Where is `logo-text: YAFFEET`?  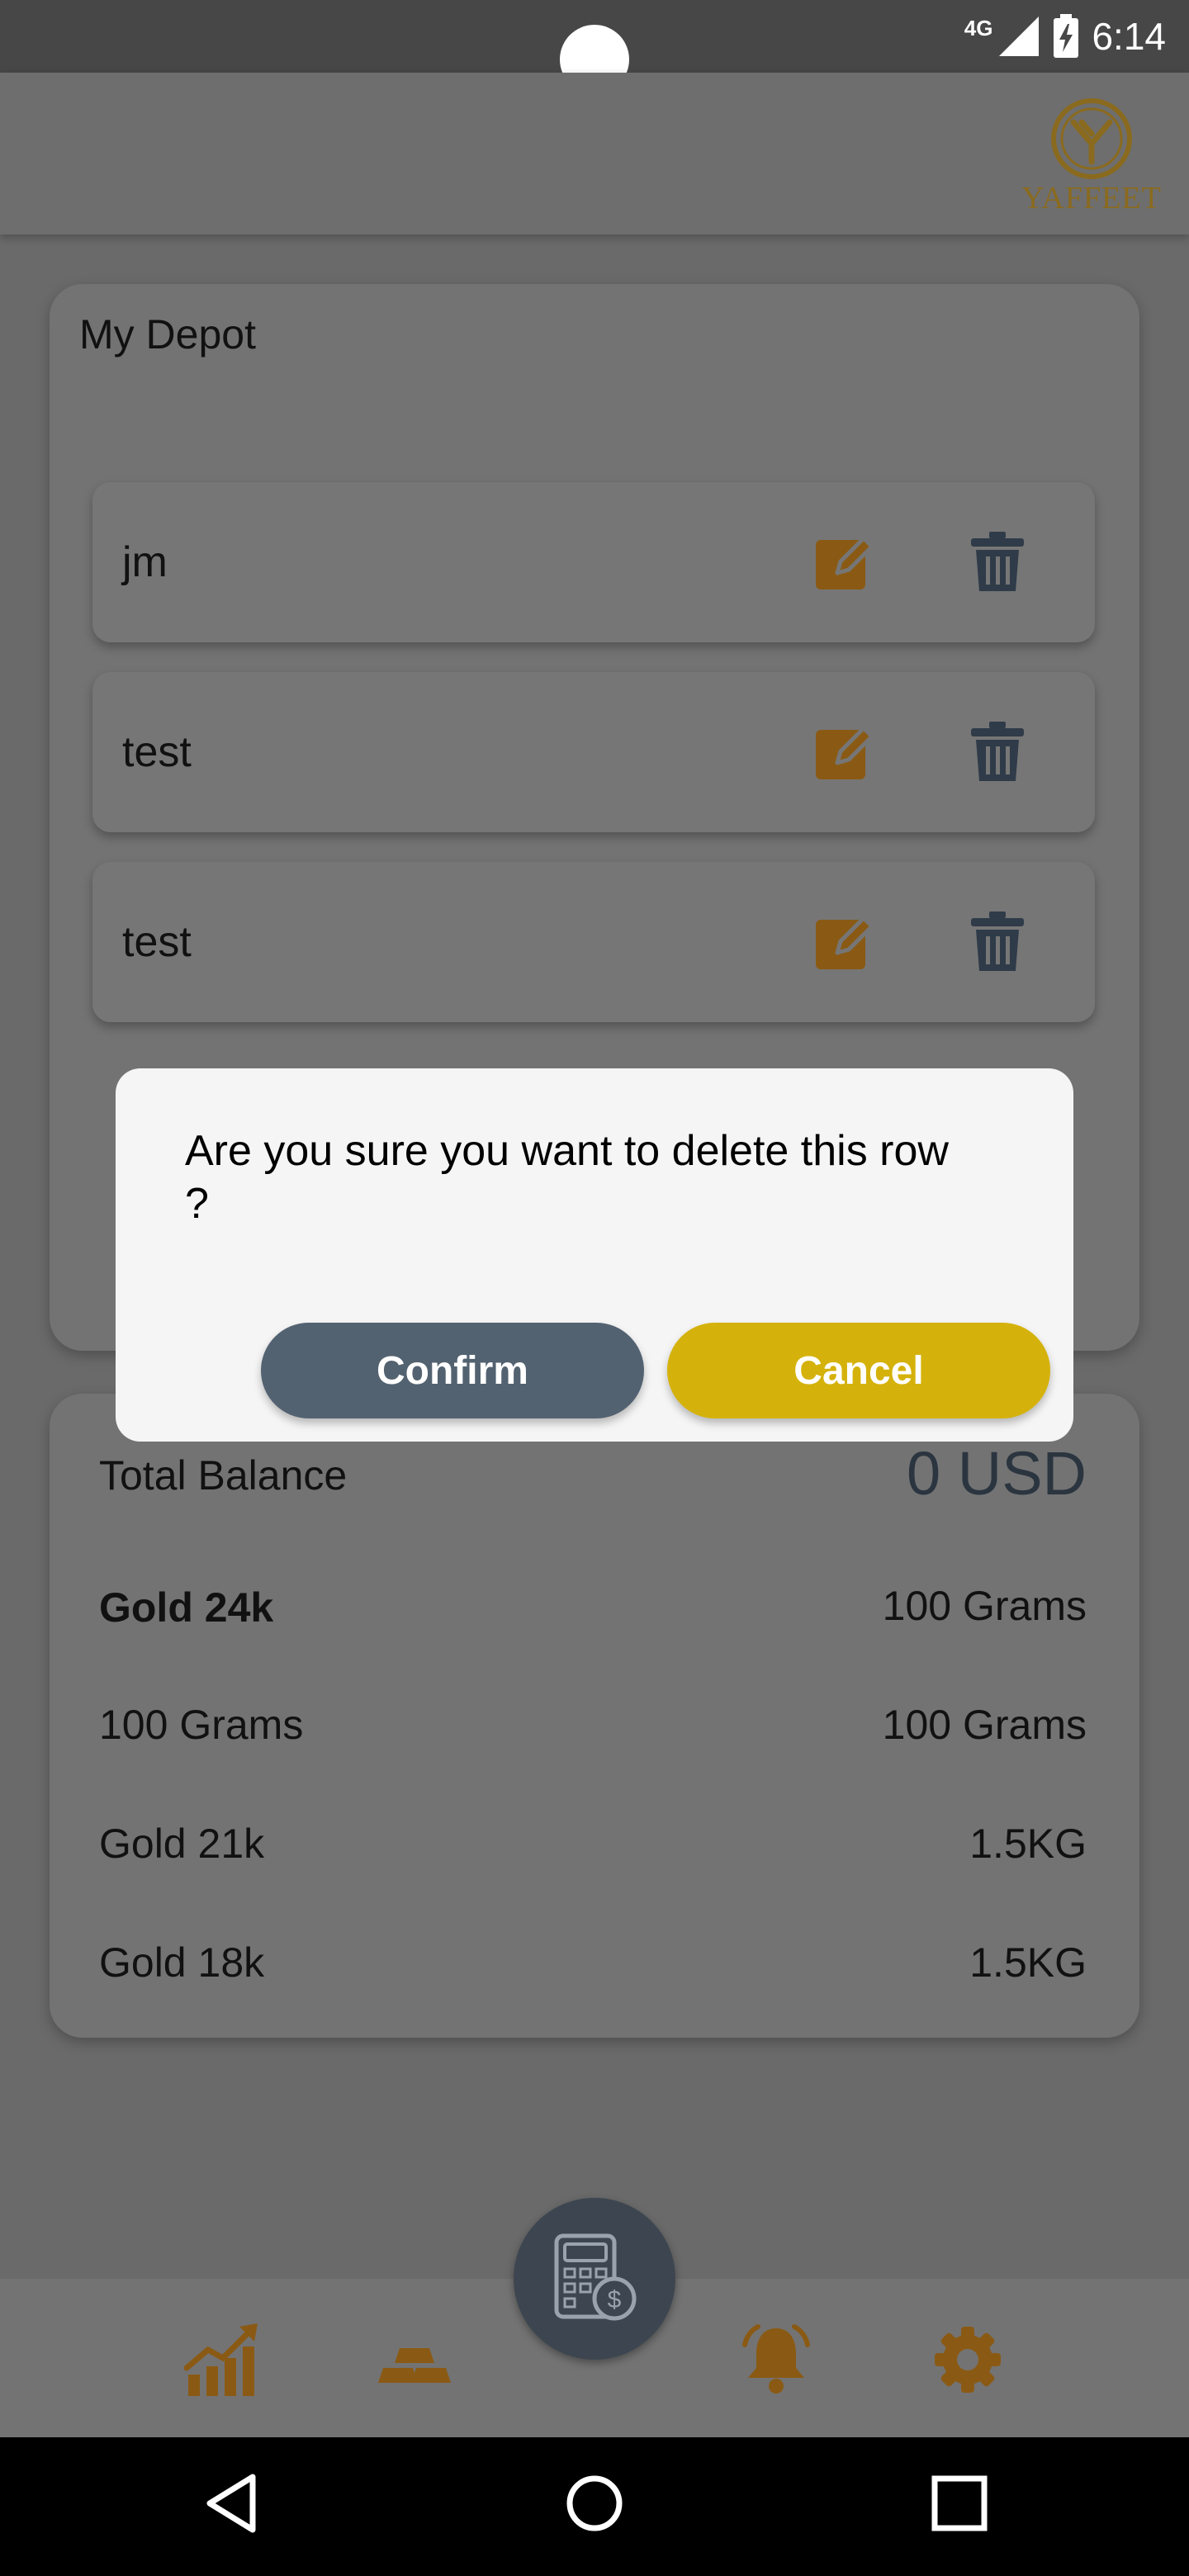 logo-text: YAFFEET is located at coordinates (1091, 198).